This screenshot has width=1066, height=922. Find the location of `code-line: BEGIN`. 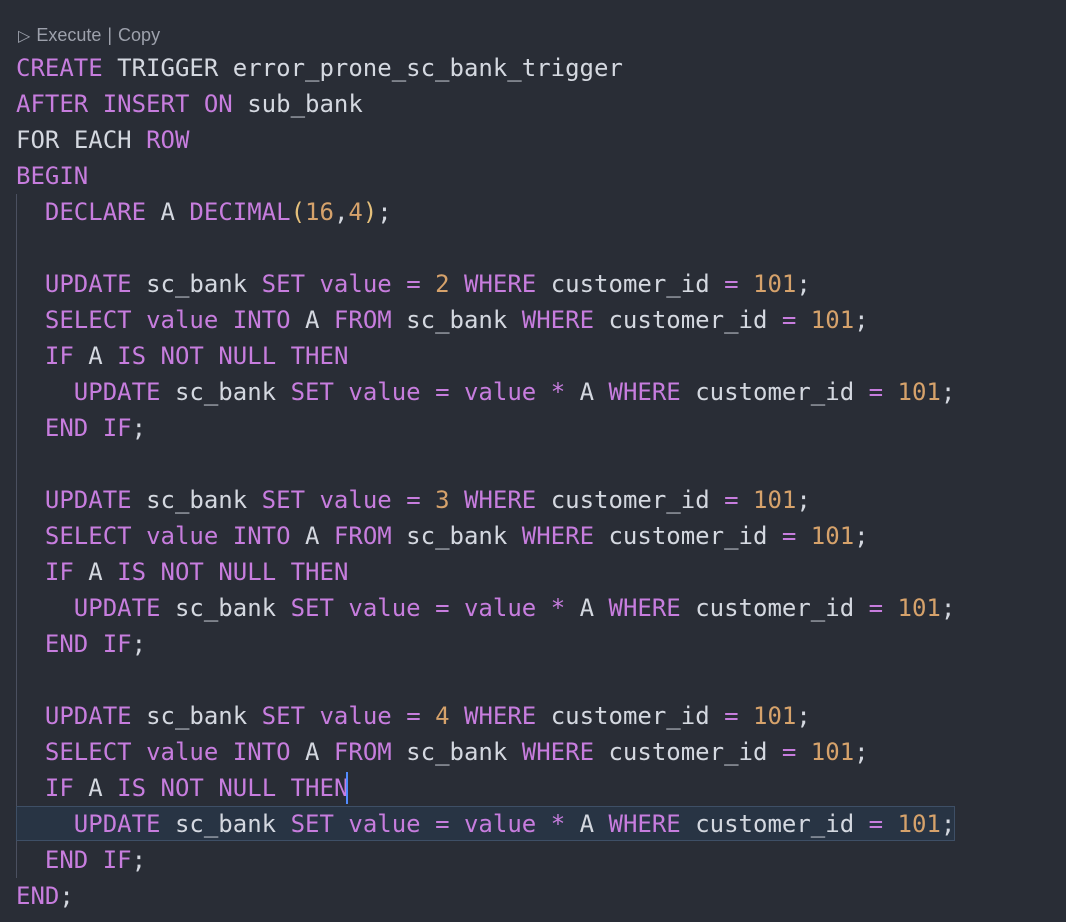

code-line: BEGIN is located at coordinates (541, 176).